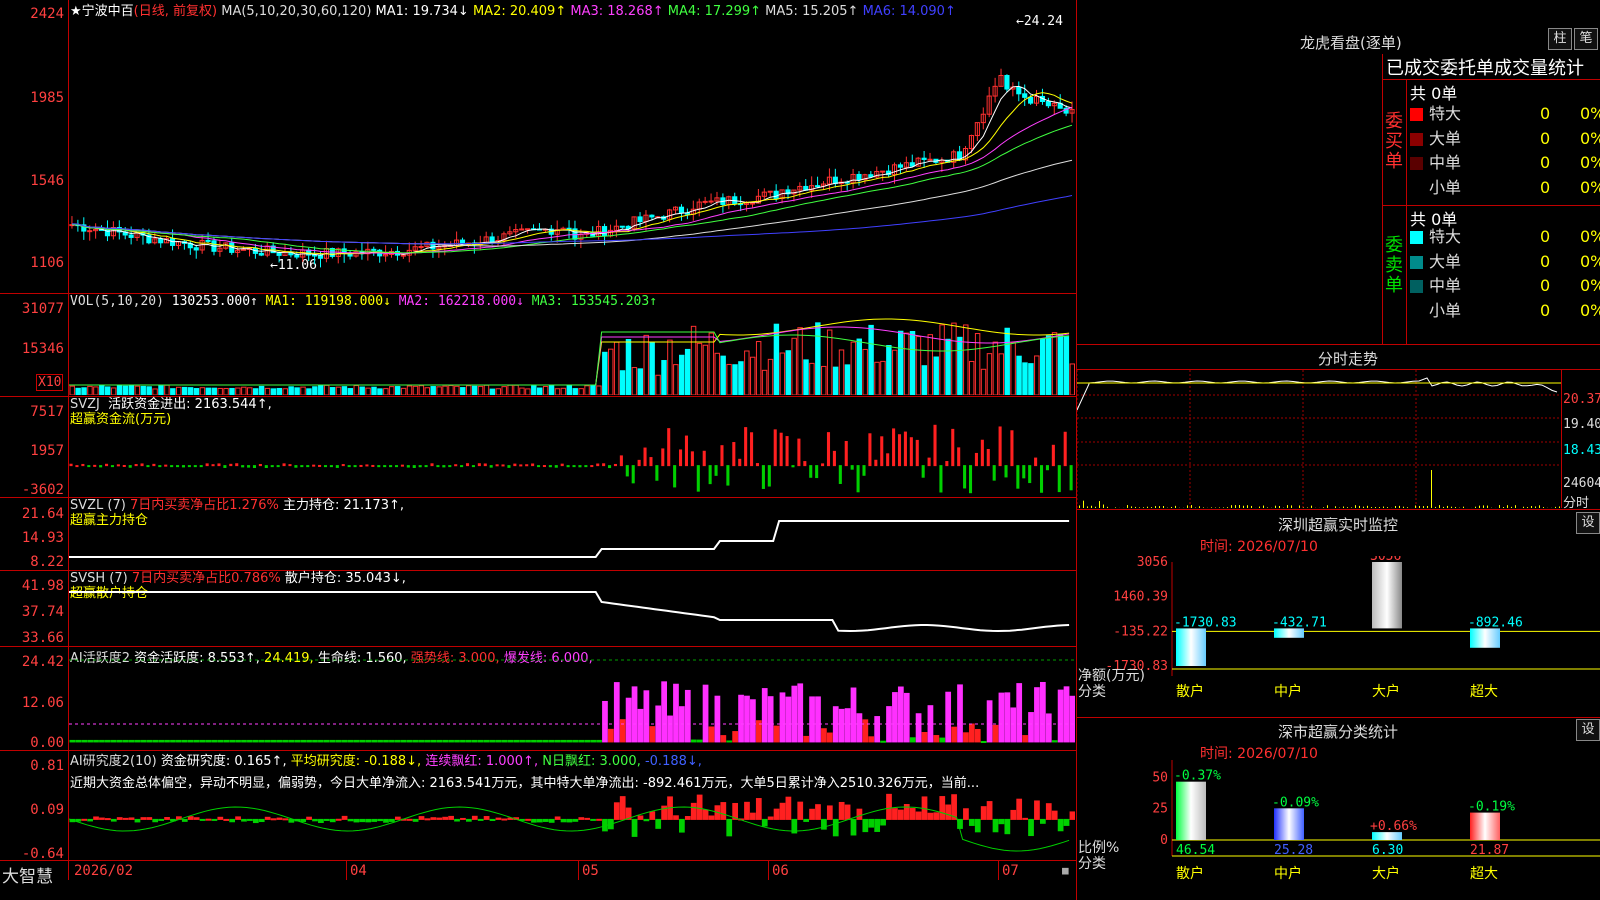 This screenshot has height=900, width=1600. What do you see at coordinates (1111, 676) in the screenshot?
I see `y-axis-title: 净额(万元)` at bounding box center [1111, 676].